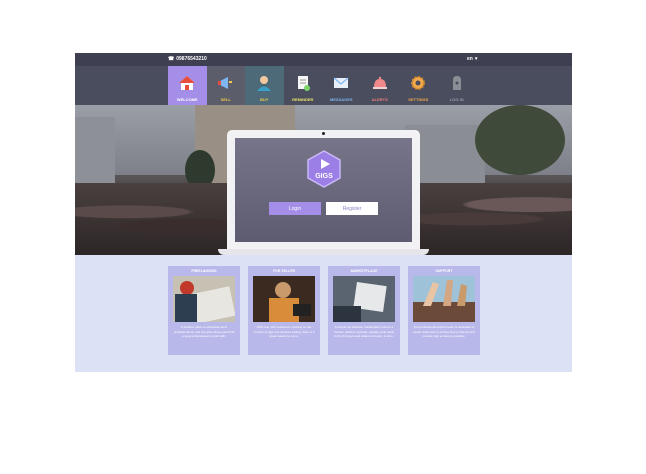 The width and height of the screenshot is (646, 474). What do you see at coordinates (456, 99) in the screenshot?
I see `nav-label: LOG IN` at bounding box center [456, 99].